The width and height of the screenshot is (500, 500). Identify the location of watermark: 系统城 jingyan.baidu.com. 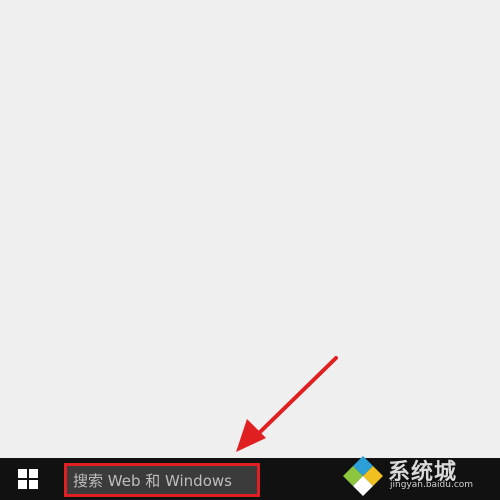
(417, 475).